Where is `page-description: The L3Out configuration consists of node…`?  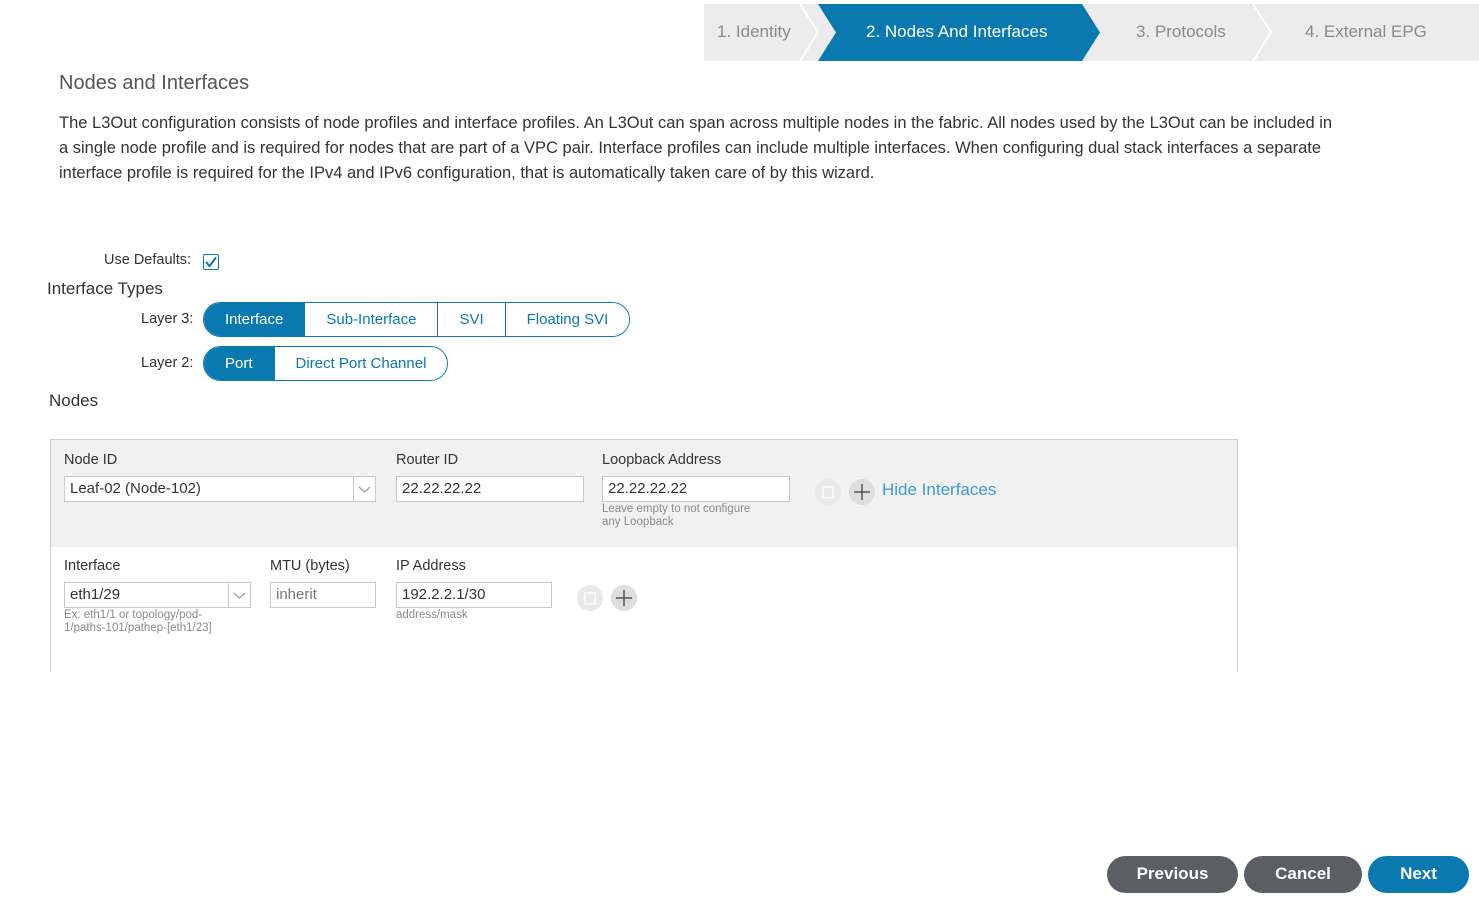 page-description: The L3Out configuration consists of node… is located at coordinates (769, 148).